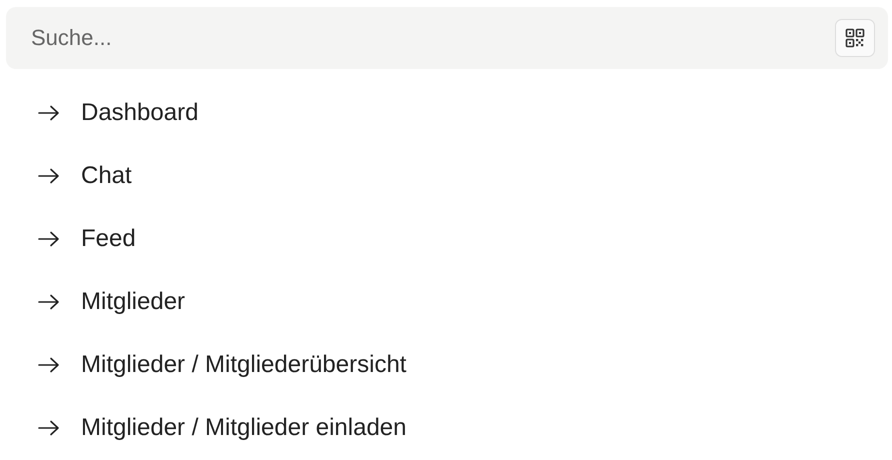 Image resolution: width=892 pixels, height=460 pixels. Describe the element at coordinates (106, 176) in the screenshot. I see `result-link: Chat` at that location.